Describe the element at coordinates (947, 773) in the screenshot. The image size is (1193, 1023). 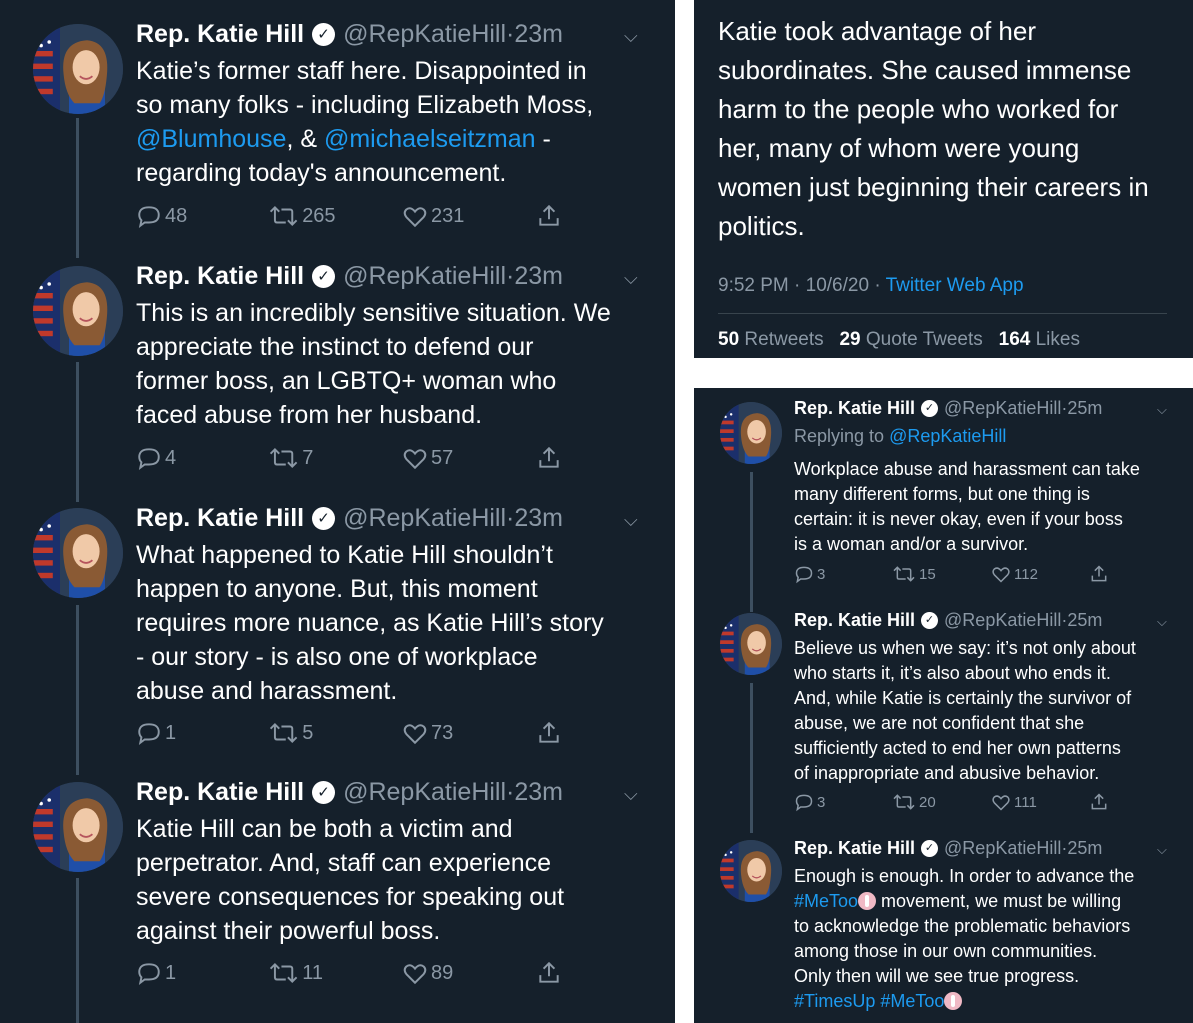
I see `text-line: of inappropriate and abusive behavior.` at that location.